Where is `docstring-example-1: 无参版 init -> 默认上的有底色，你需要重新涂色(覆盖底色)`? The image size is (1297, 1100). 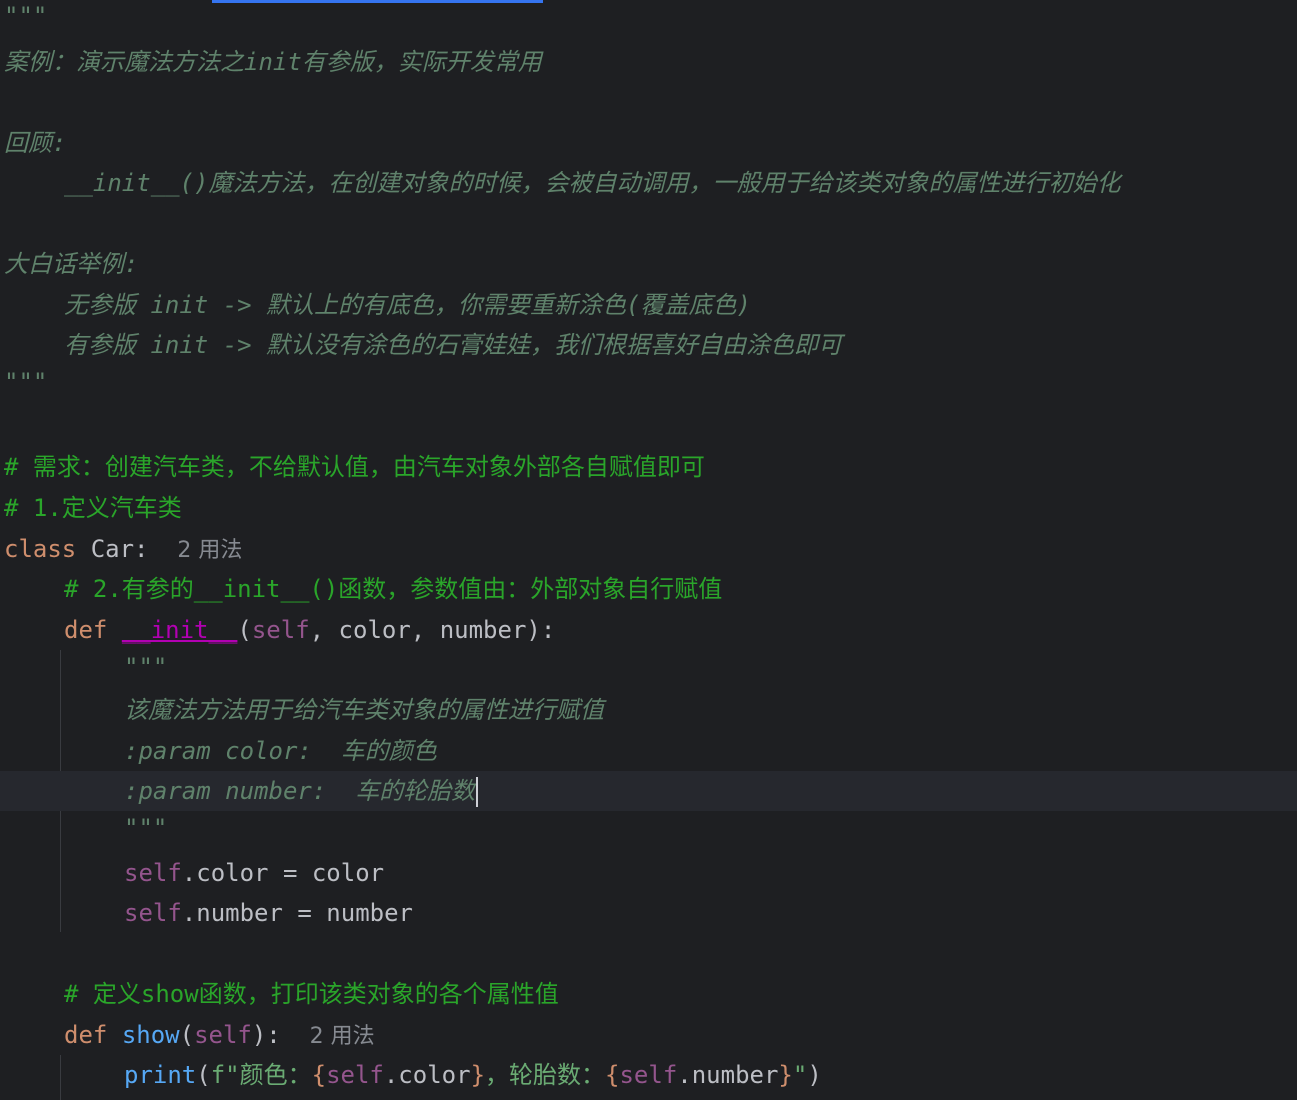 docstring-example-1: 无参版 init -> 默认上的有底色，你需要重新涂色(覆盖底色) is located at coordinates (407, 305).